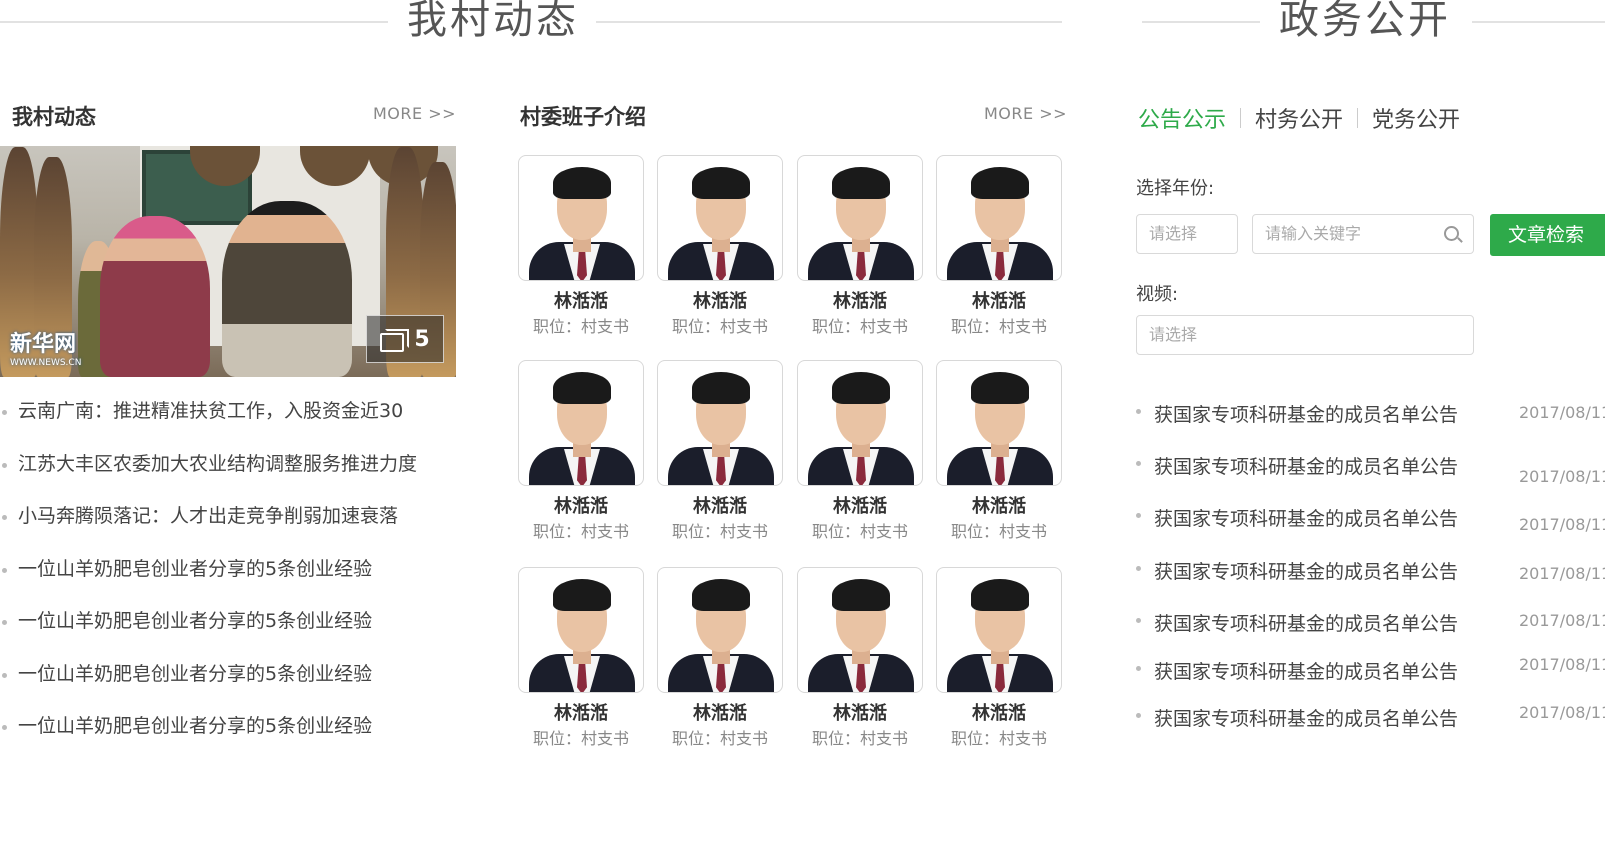 This screenshot has height=856, width=1605. What do you see at coordinates (422, 339) in the screenshot?
I see `gallery-count: 5` at bounding box center [422, 339].